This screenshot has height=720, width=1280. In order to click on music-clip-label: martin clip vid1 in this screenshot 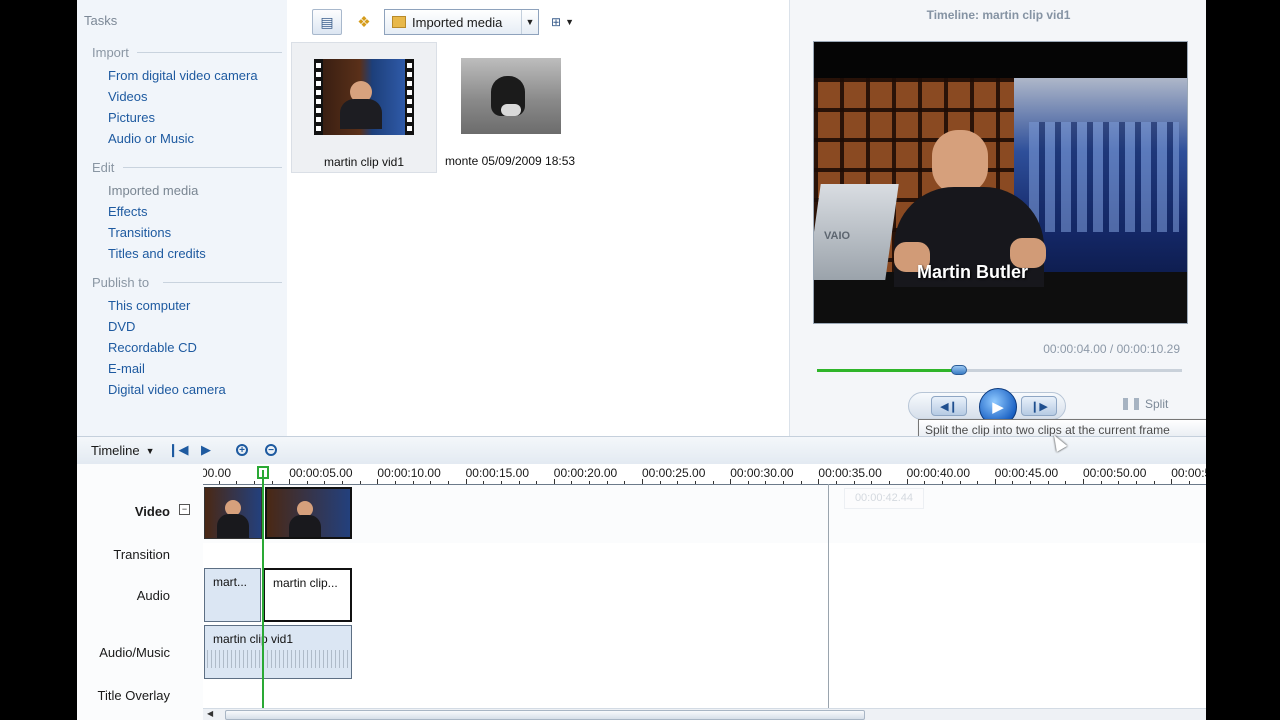, I will do `click(253, 639)`.